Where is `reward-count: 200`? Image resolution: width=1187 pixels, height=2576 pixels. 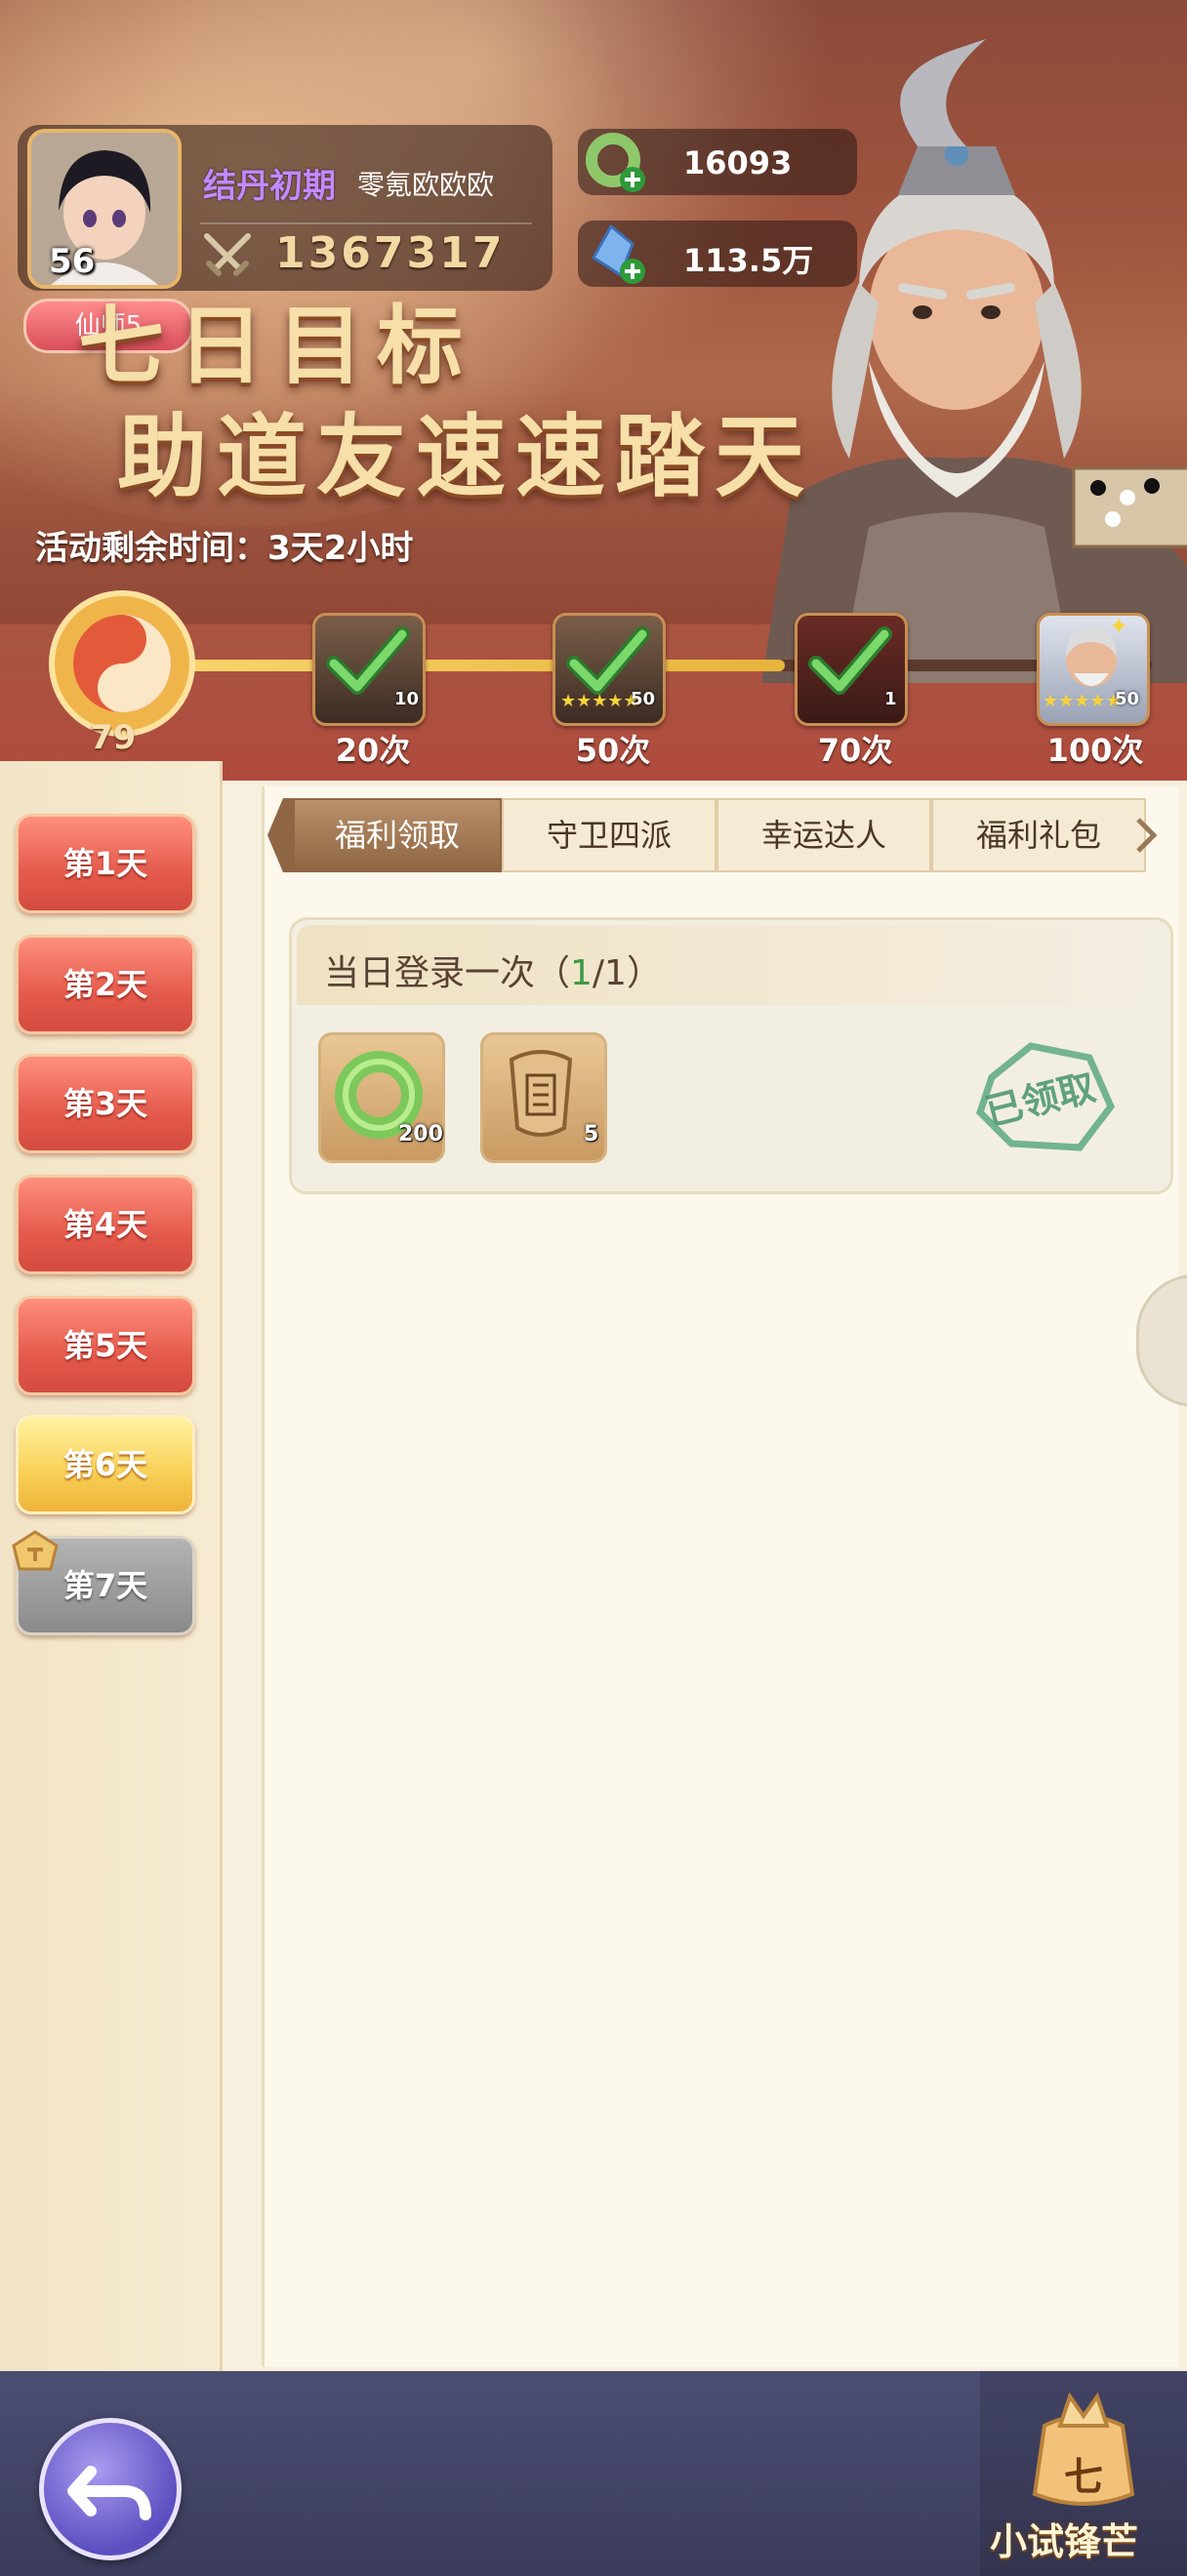 reward-count: 200 is located at coordinates (420, 1134).